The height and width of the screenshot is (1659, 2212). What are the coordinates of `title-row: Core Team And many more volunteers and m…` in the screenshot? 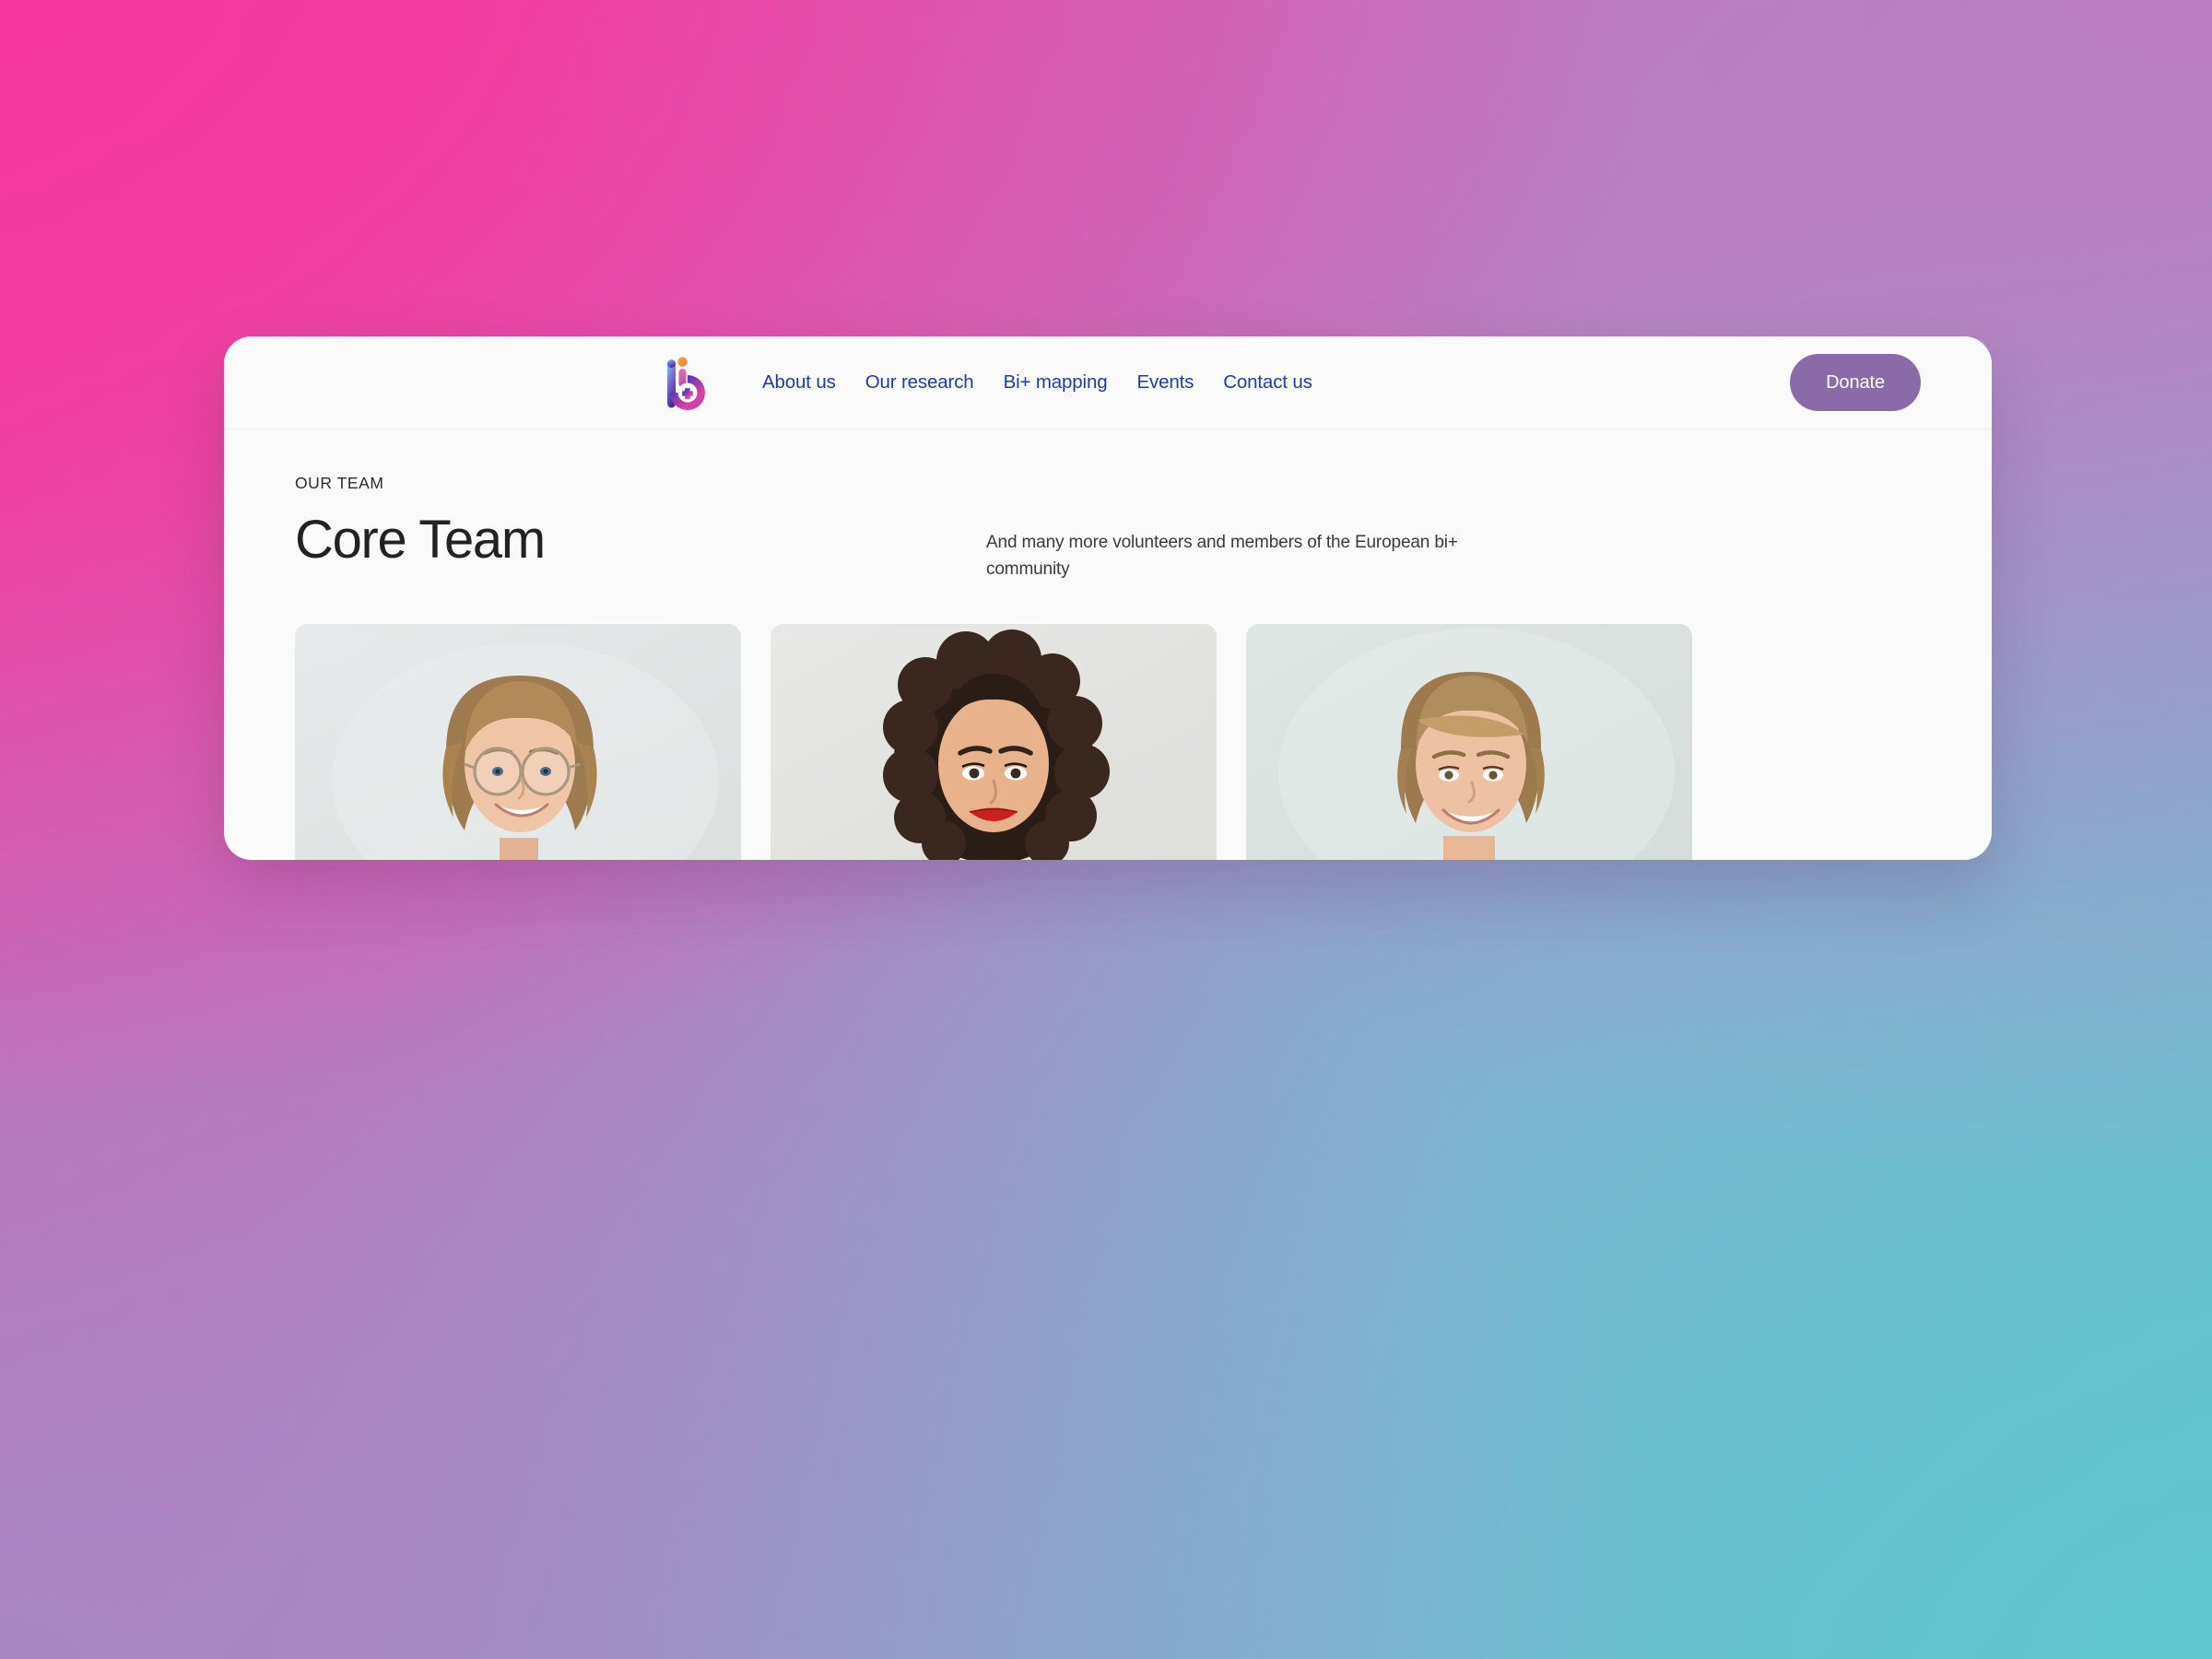 It's located at (1108, 547).